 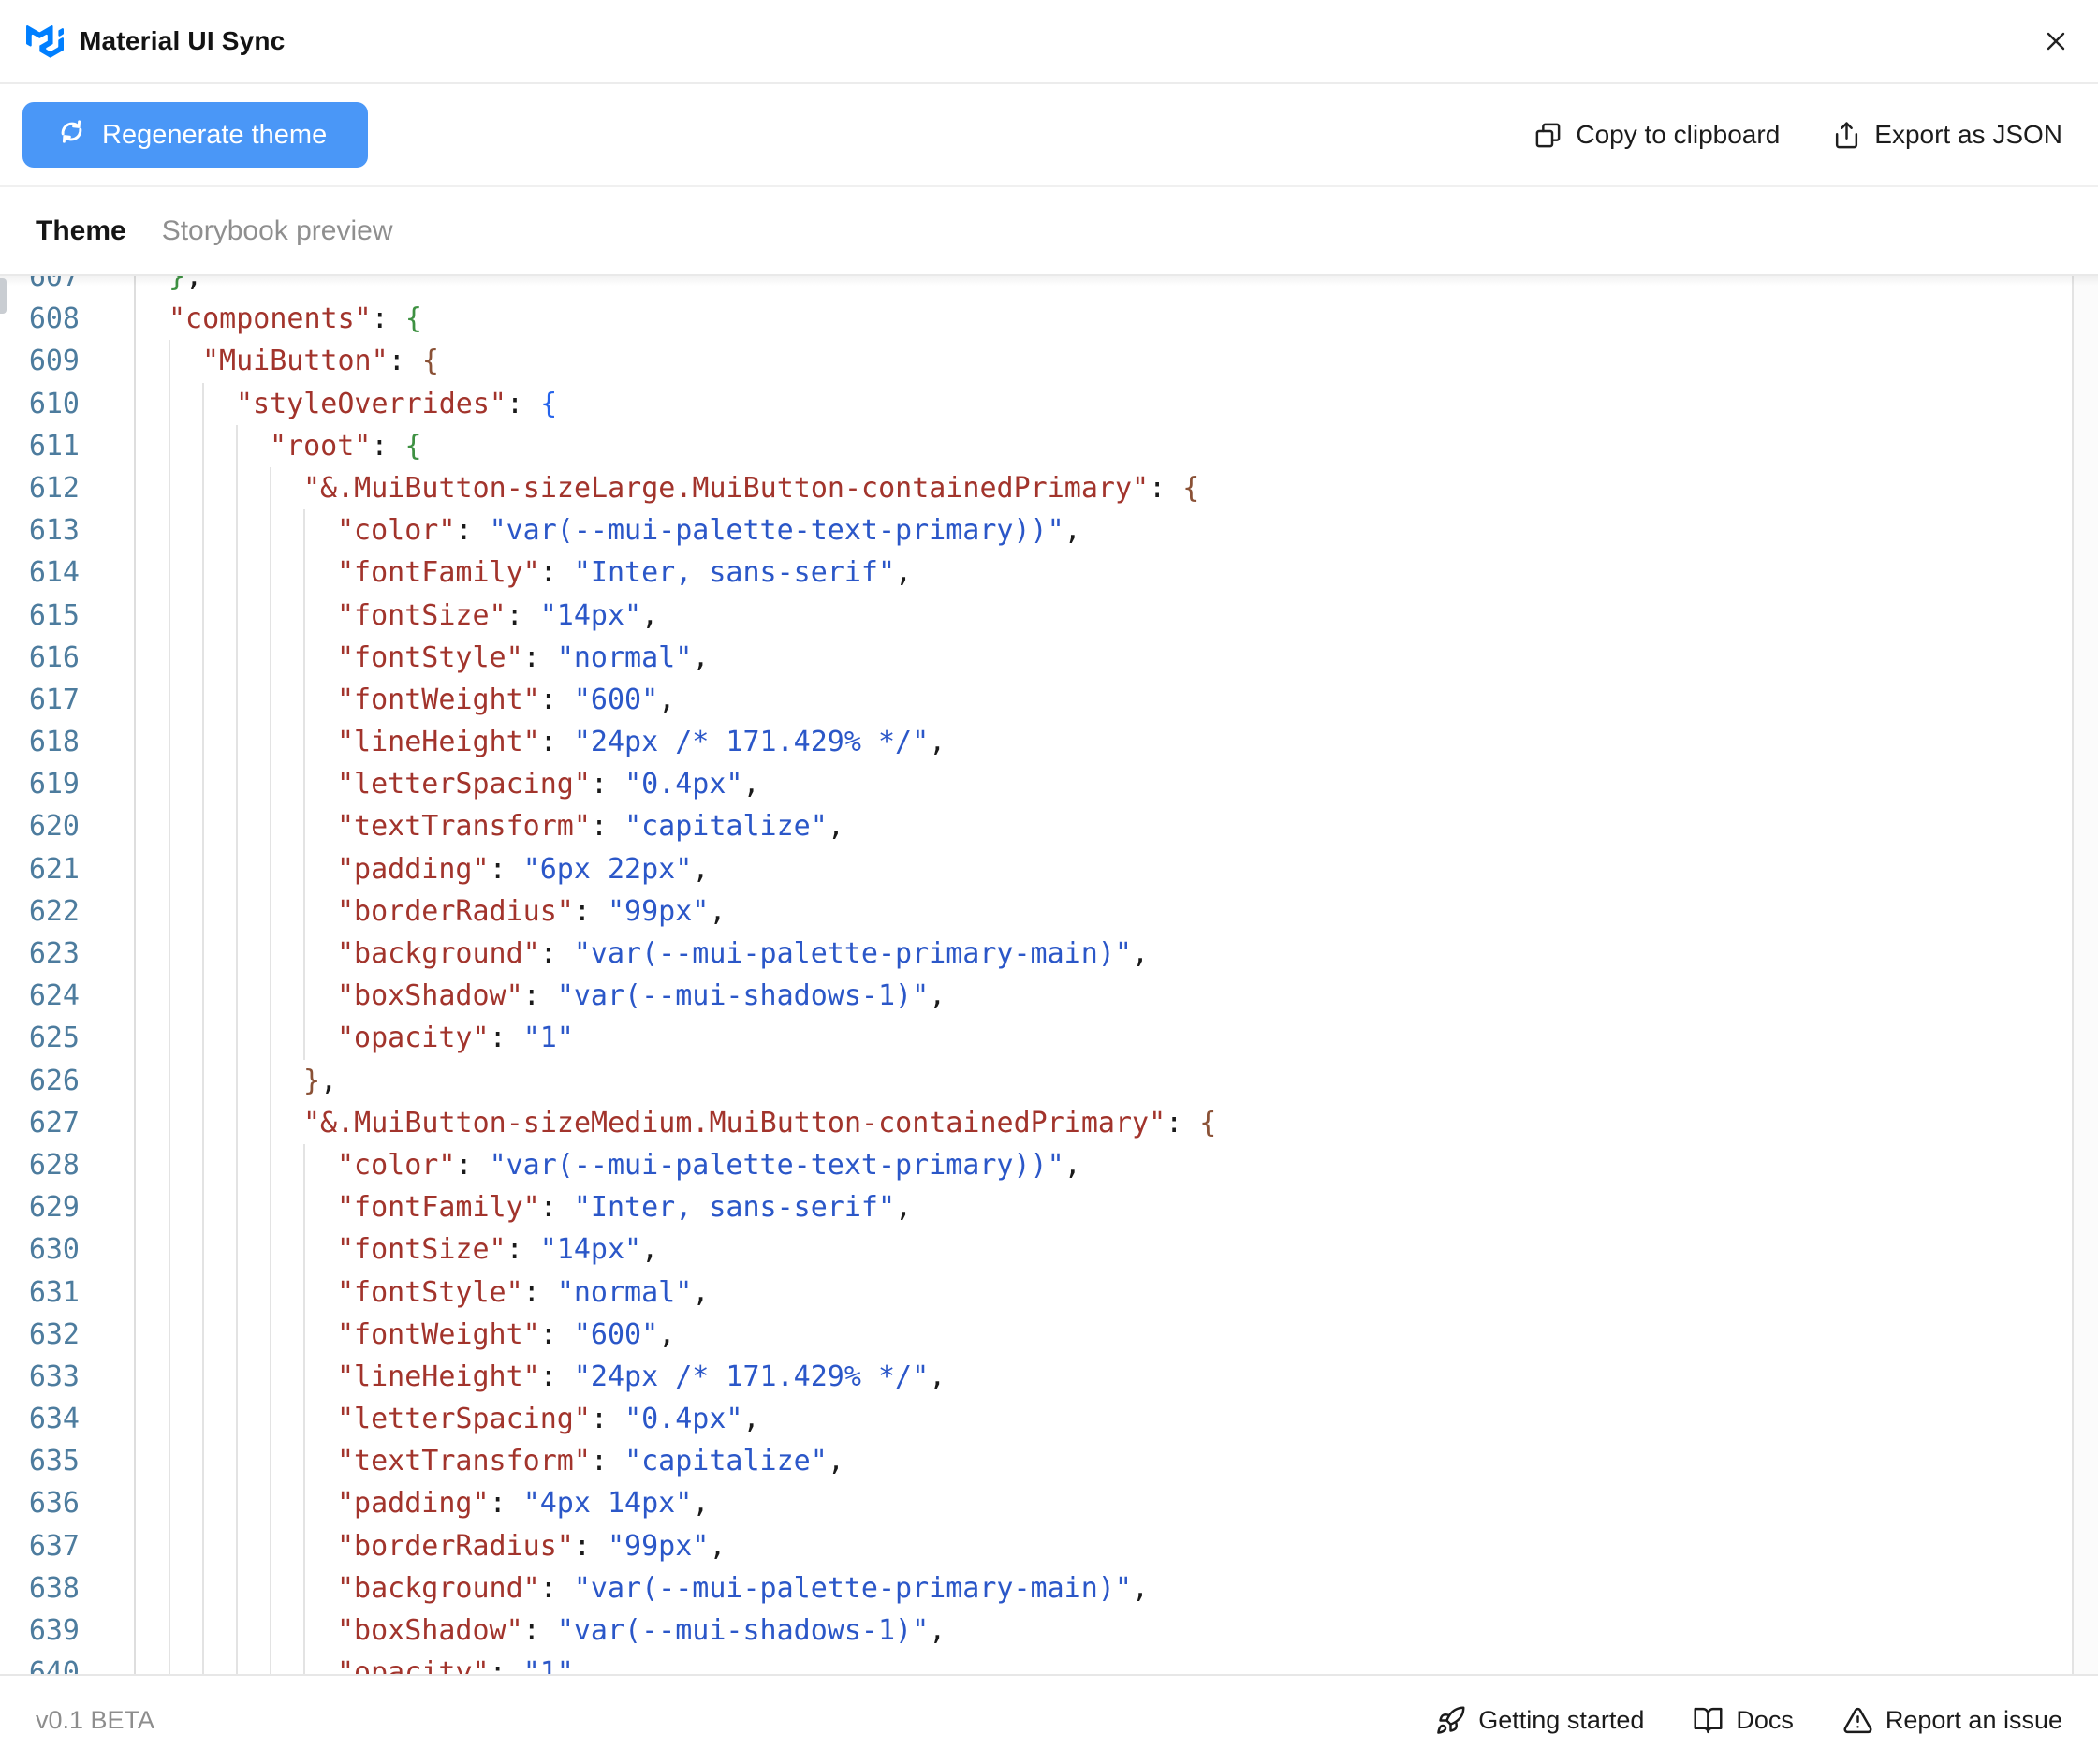 I want to click on line-number: 613, so click(x=68, y=531).